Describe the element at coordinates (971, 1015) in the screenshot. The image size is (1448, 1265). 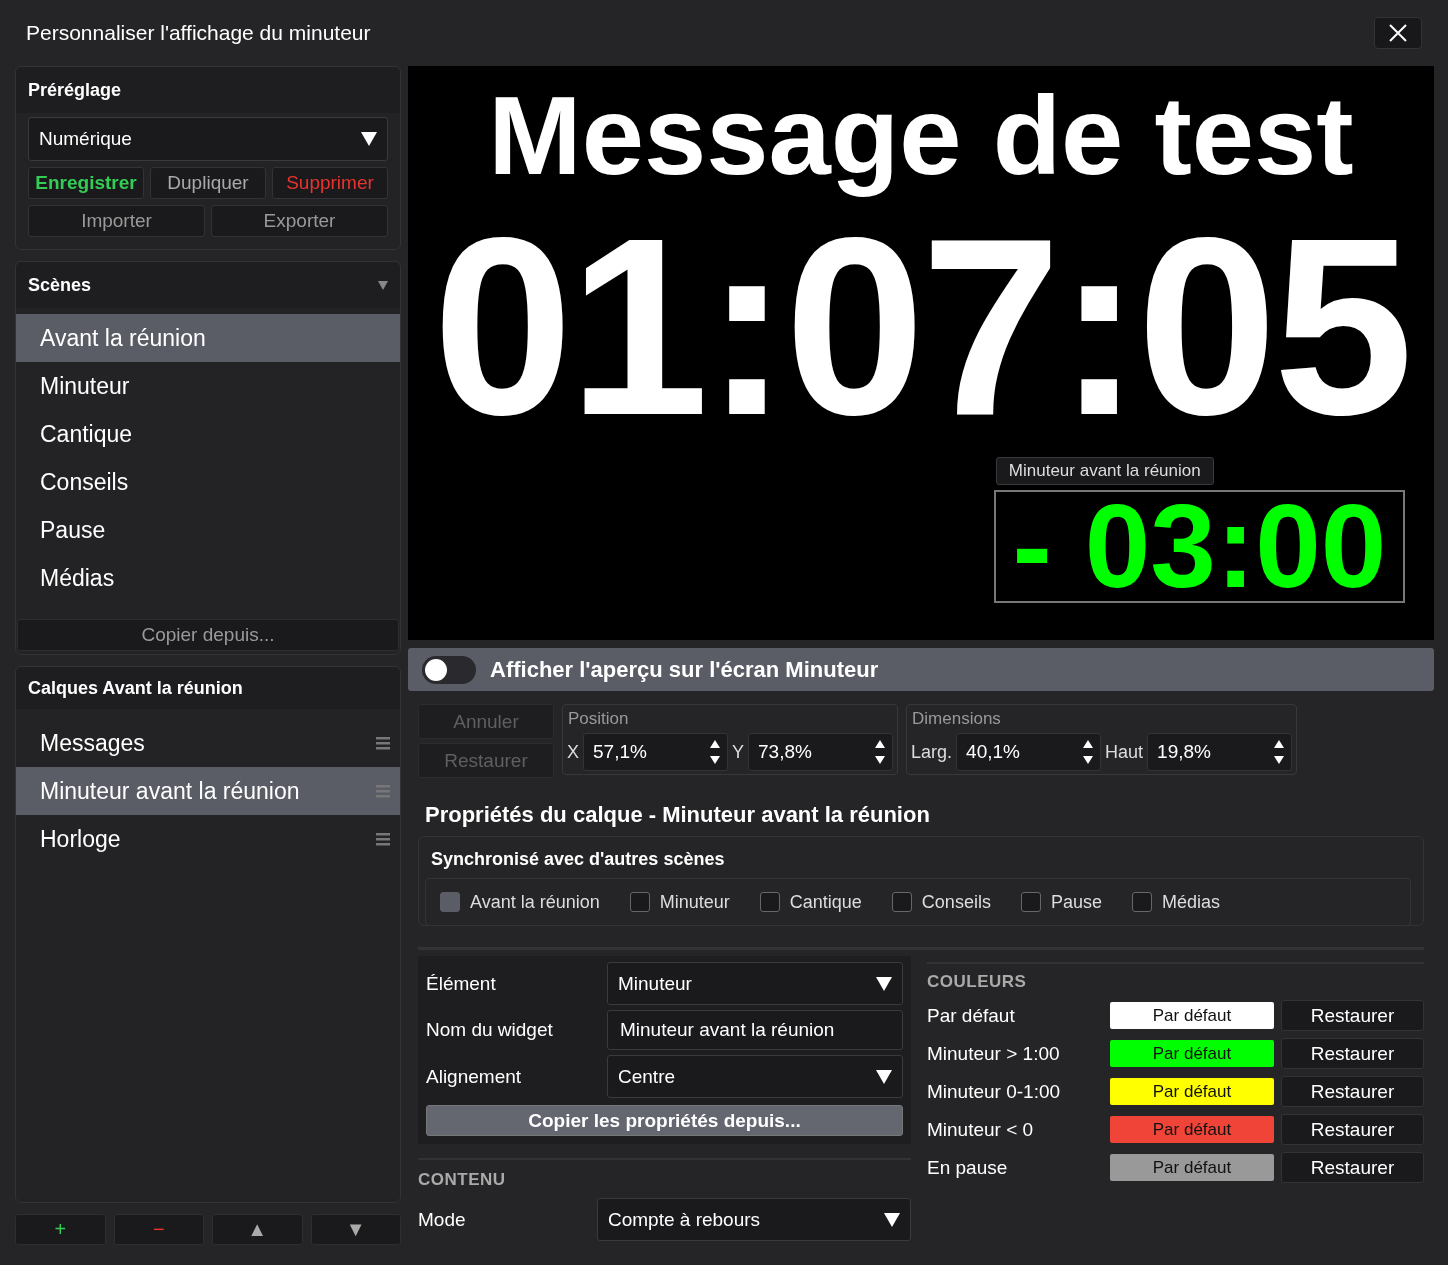
I see `color-label: Par défaut` at that location.